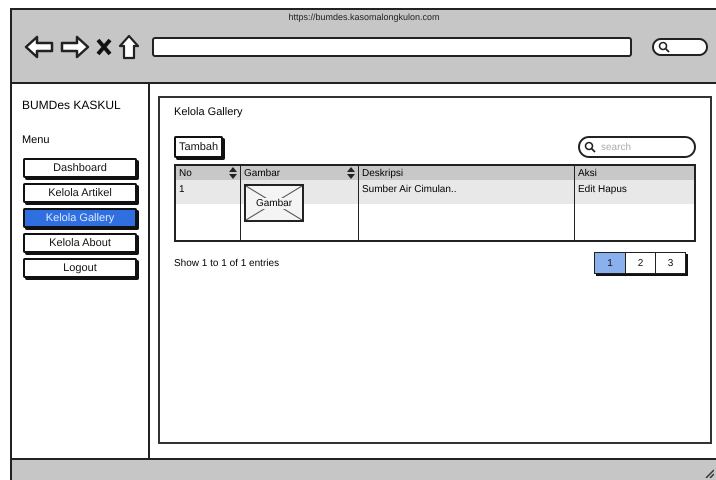 Image resolution: width=716 pixels, height=480 pixels. Describe the element at coordinates (274, 203) in the screenshot. I see `image-label: Gambar` at that location.